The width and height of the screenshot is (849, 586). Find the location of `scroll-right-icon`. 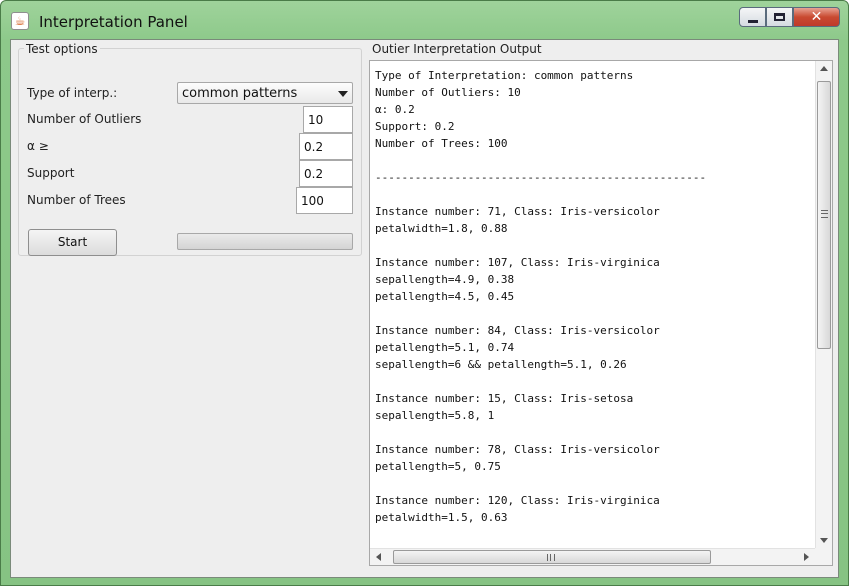

scroll-right-icon is located at coordinates (806, 557).